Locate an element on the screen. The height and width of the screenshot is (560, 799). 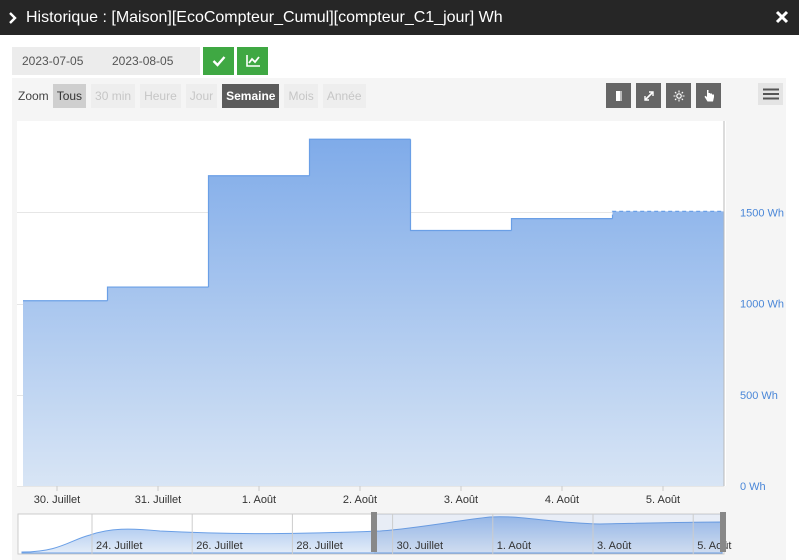
navigator-left-handle is located at coordinates (374, 532).